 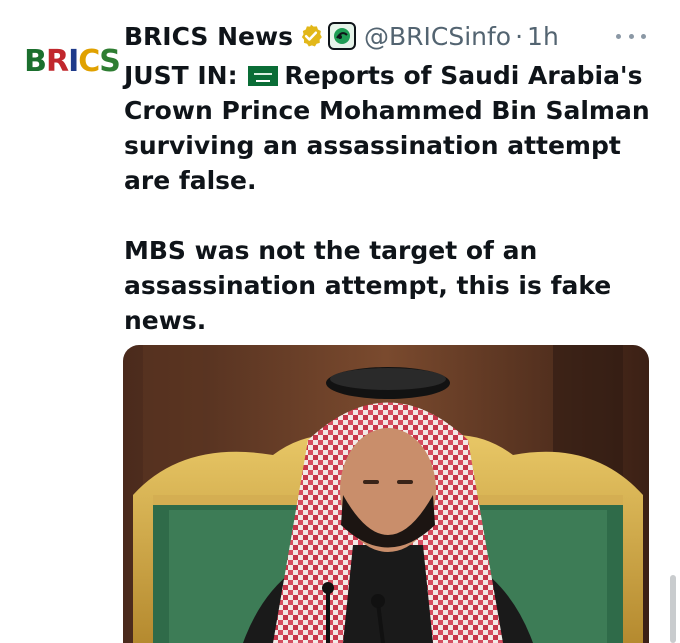 I want to click on handle: @BRICSinfo, so click(x=437, y=36).